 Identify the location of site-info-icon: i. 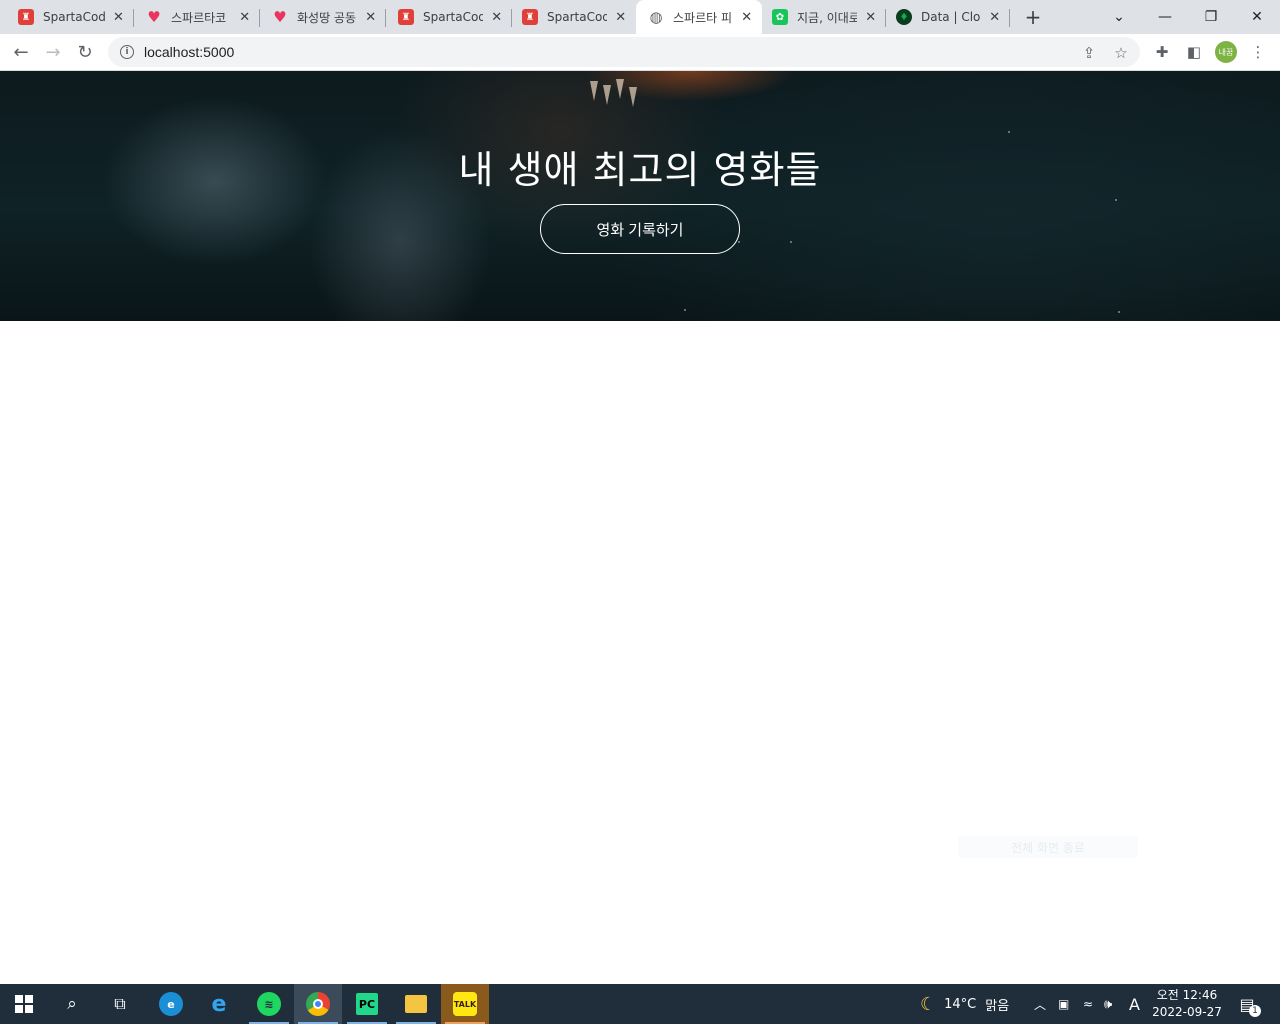
(127, 52).